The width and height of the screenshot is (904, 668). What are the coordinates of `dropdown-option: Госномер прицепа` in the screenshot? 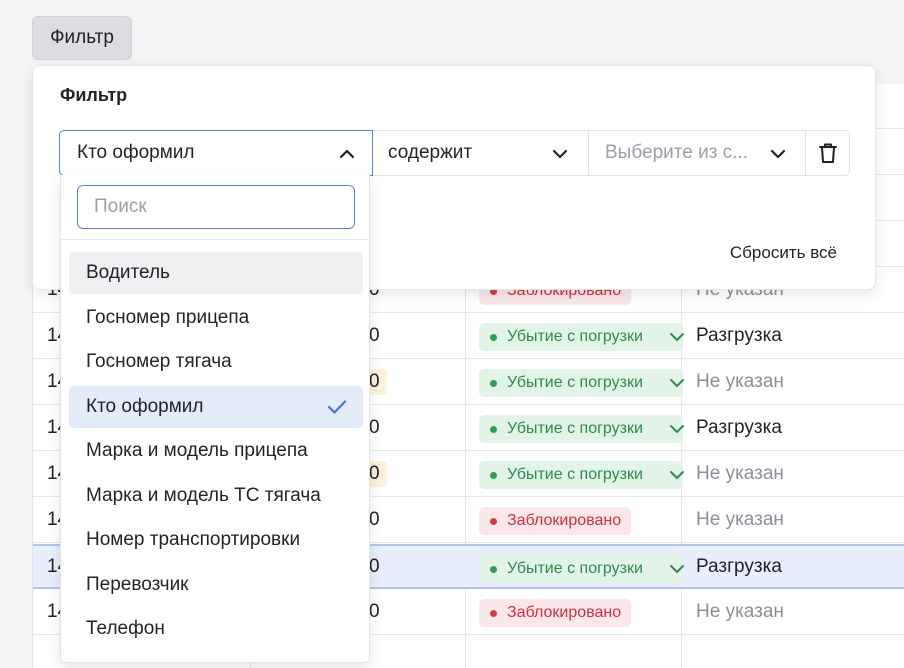 It's located at (216, 318).